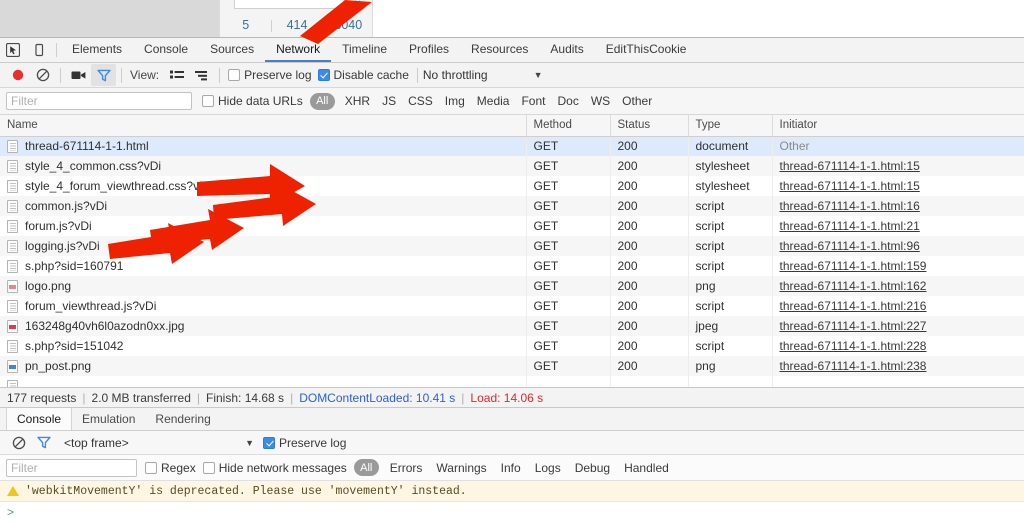 This screenshot has width=1024, height=522. I want to click on inspect-element-icon, so click(13, 50).